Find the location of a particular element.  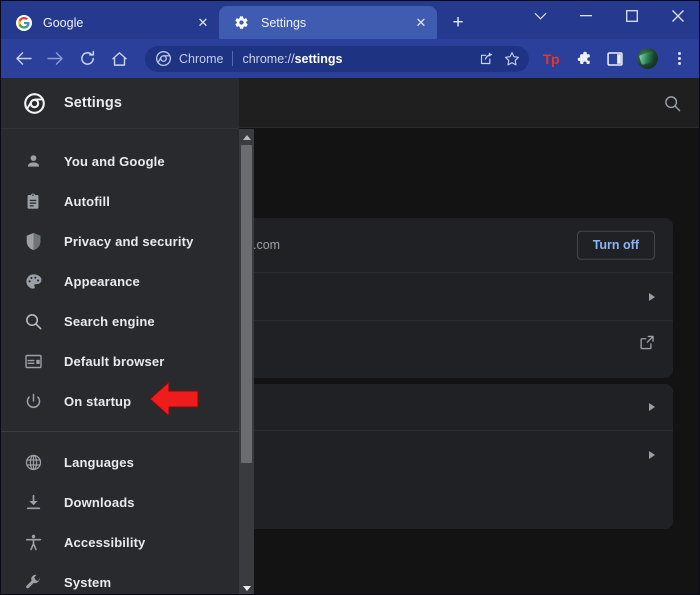

sidebar-item-on-startup: On startup is located at coordinates (120, 401).